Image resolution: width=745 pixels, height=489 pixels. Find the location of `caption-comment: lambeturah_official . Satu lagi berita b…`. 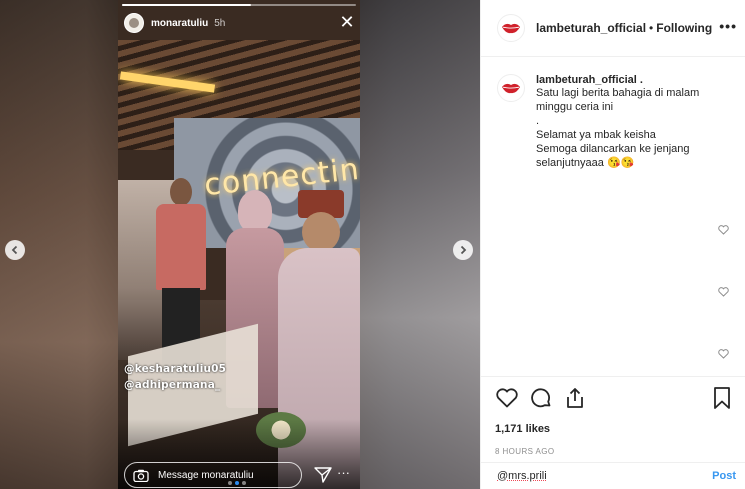

caption-comment: lambeturah_official . Satu lagi berita b… is located at coordinates (617, 122).